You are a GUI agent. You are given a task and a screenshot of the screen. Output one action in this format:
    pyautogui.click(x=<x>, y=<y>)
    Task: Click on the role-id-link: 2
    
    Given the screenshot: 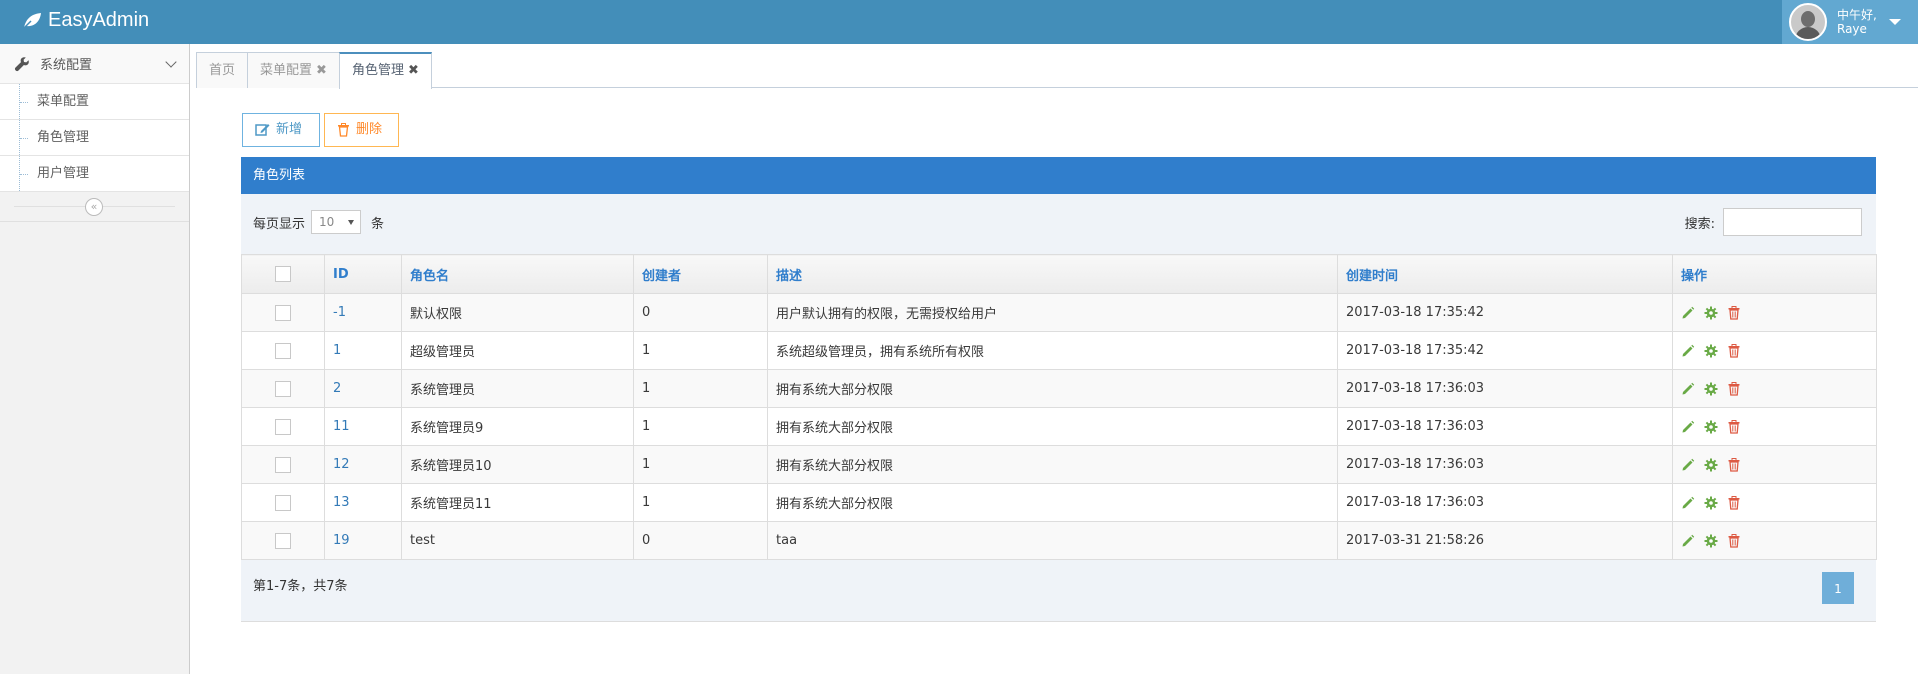 What is the action you would take?
    pyautogui.click(x=337, y=388)
    